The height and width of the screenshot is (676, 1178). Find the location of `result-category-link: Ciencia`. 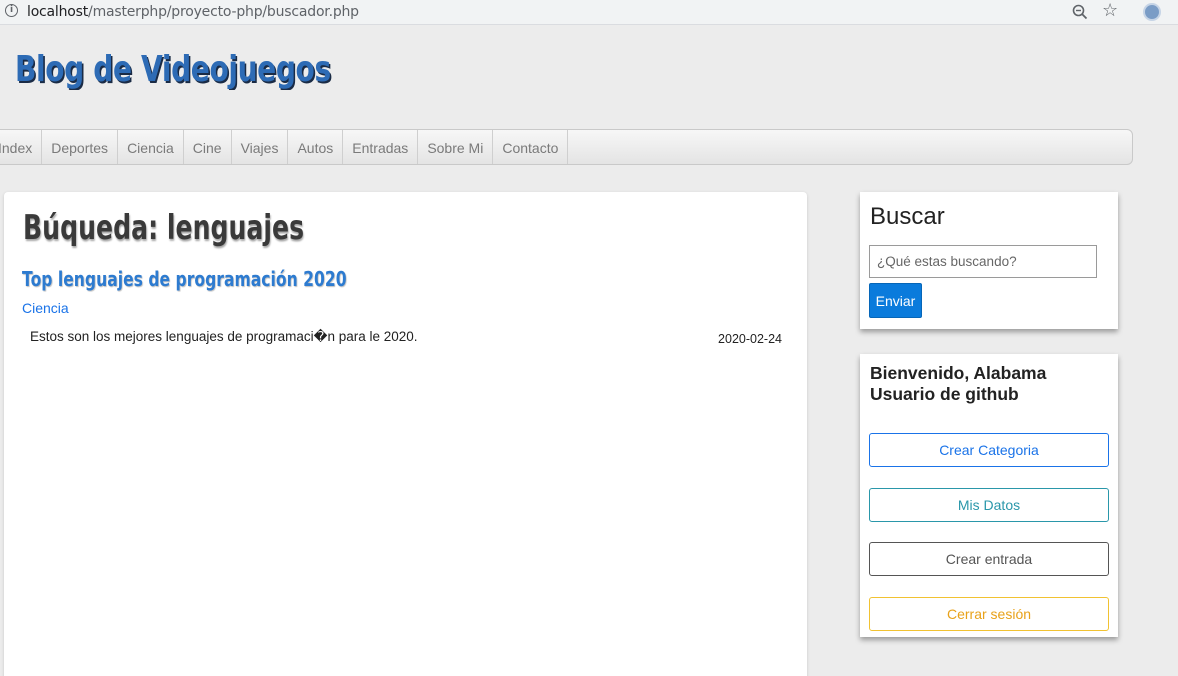

result-category-link: Ciencia is located at coordinates (45, 308).